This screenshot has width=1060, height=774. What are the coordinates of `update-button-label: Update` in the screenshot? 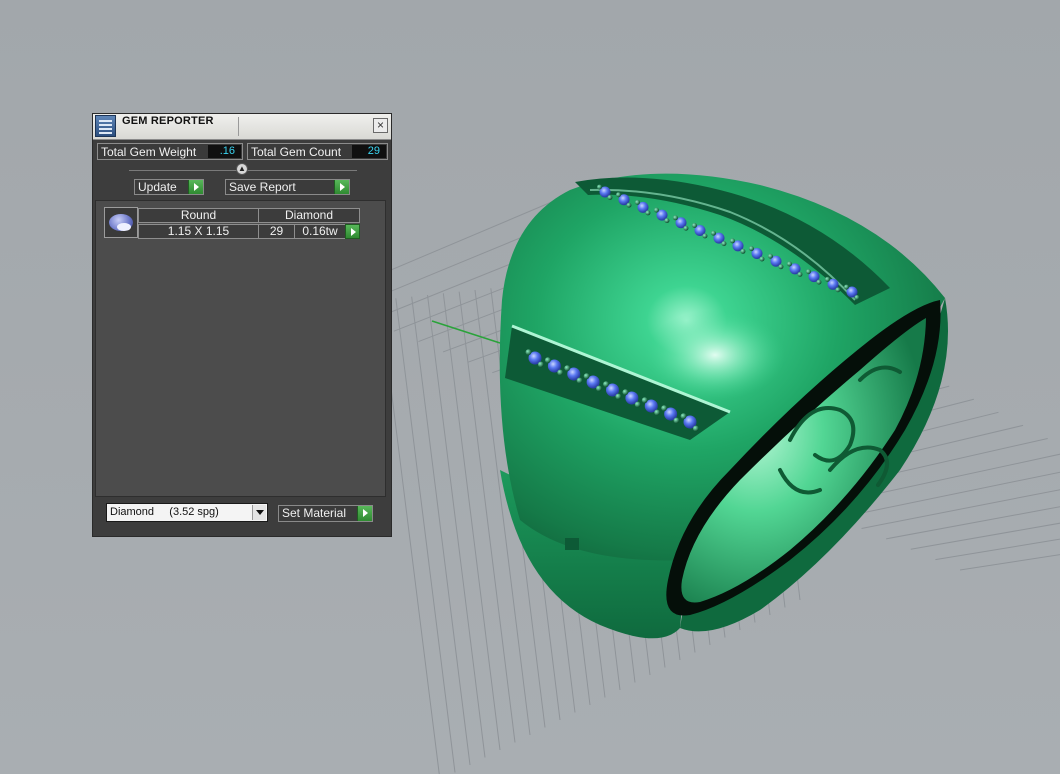 It's located at (157, 187).